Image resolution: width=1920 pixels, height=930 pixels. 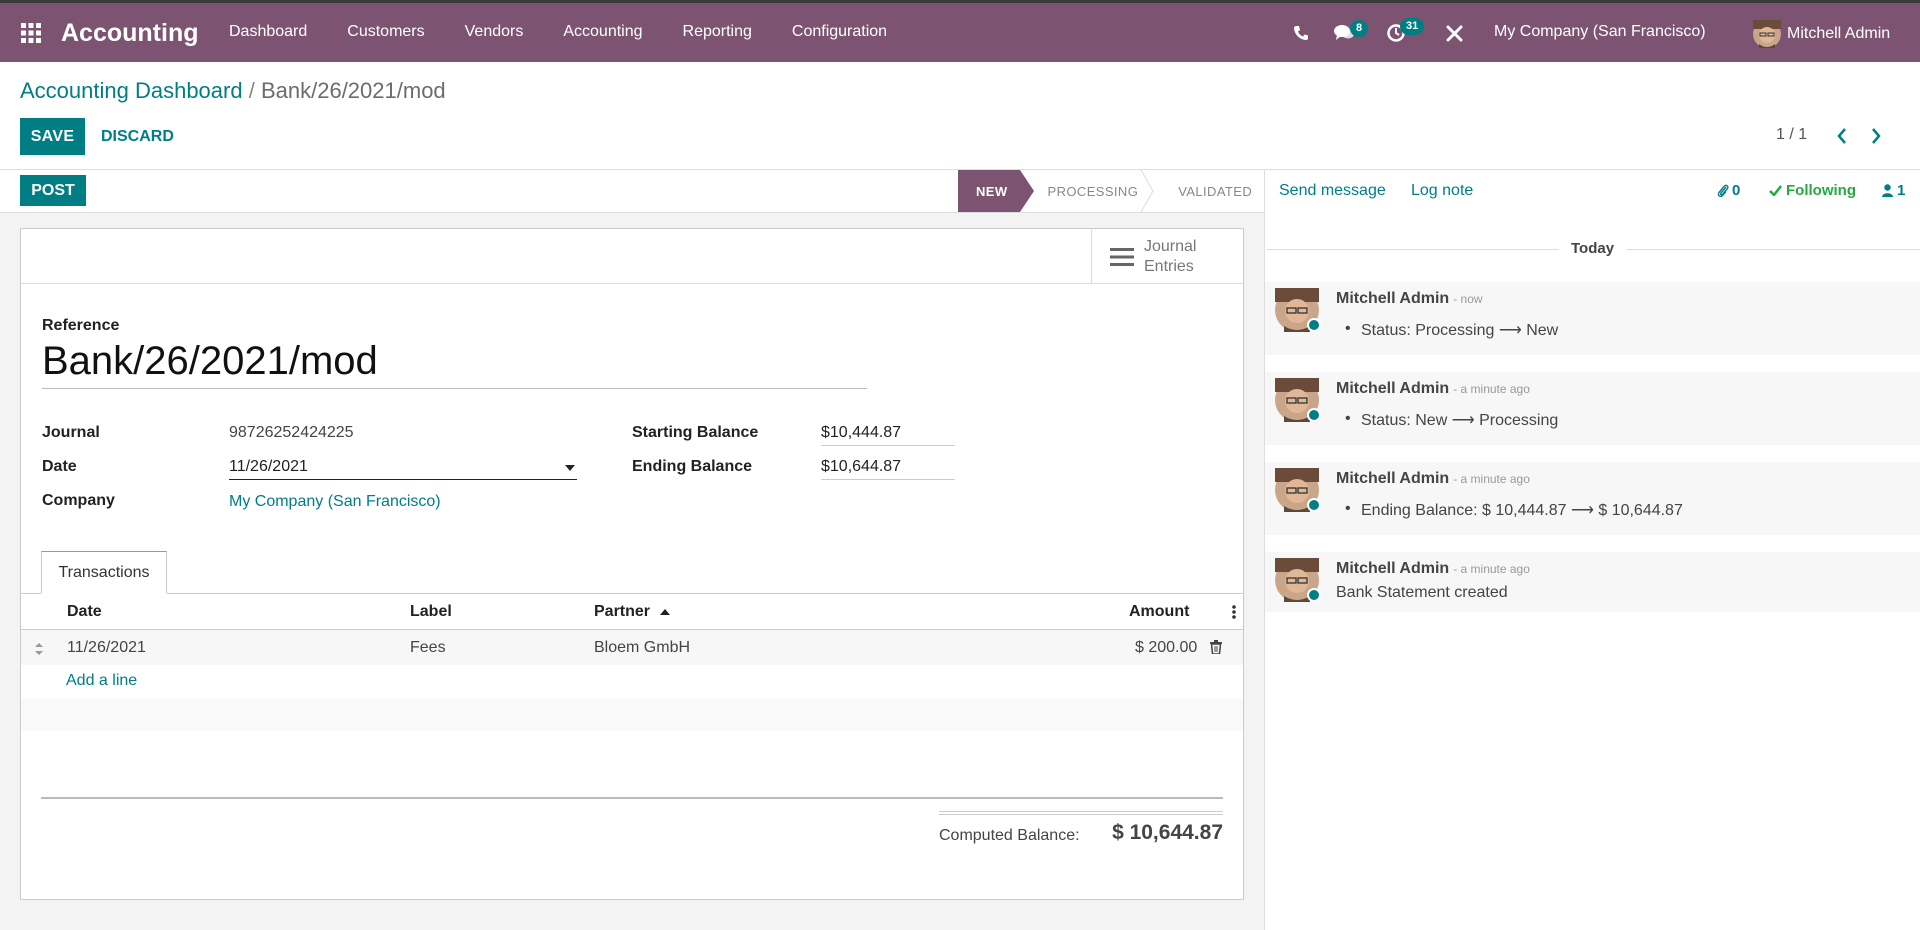 I want to click on activities-count-badge: 31, so click(x=1412, y=26).